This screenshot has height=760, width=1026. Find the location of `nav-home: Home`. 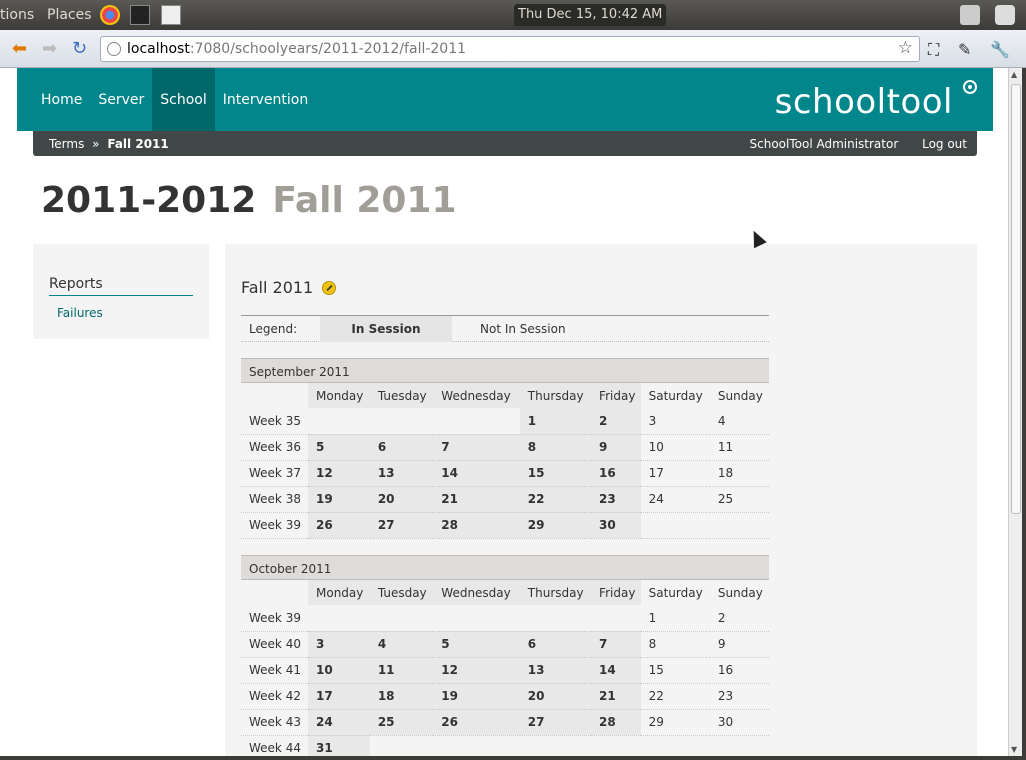

nav-home: Home is located at coordinates (53, 99).